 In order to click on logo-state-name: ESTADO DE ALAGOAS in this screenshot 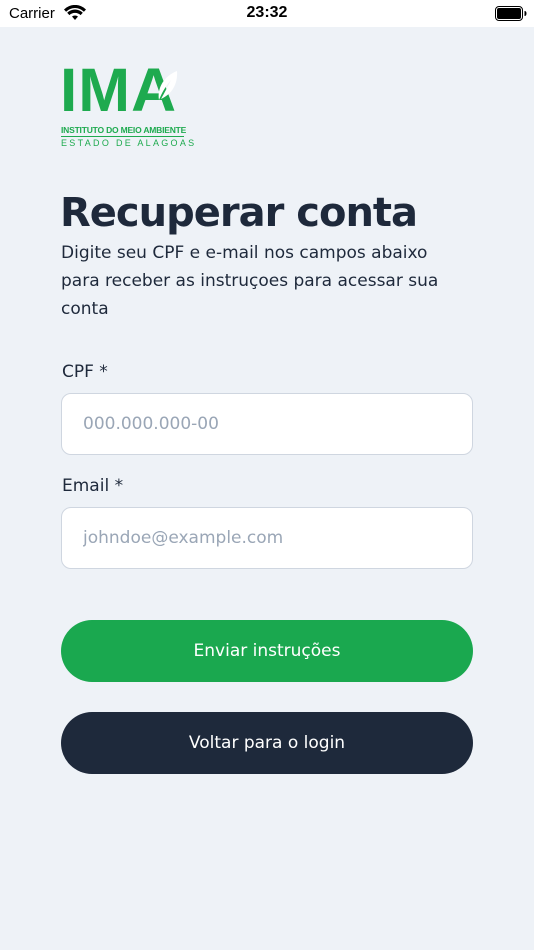, I will do `click(129, 143)`.